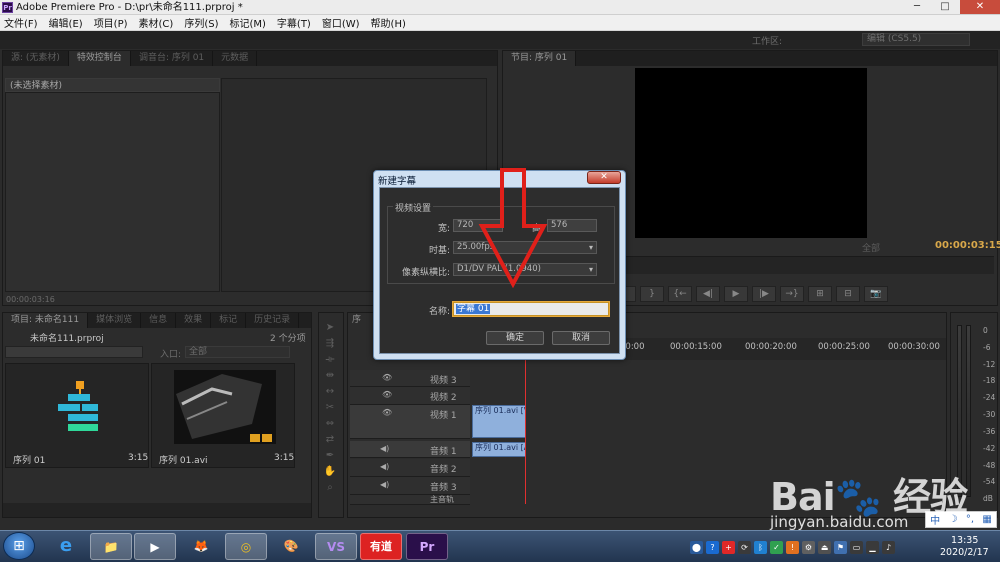 The height and width of the screenshot is (562, 1000). I want to click on extract-button: ⊟, so click(848, 294).